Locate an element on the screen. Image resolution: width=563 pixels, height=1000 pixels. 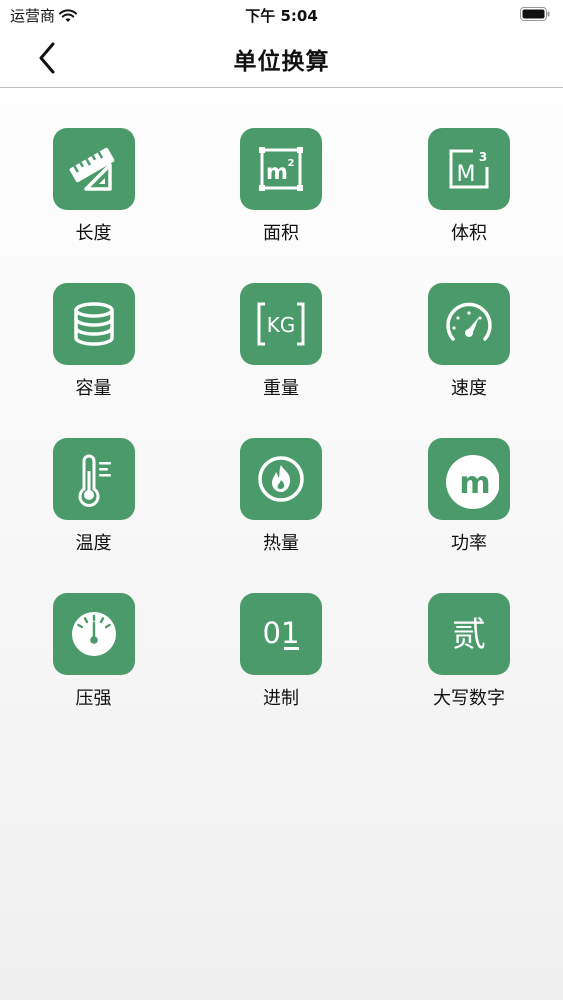
icon-unit-text: 01 is located at coordinates (281, 633).